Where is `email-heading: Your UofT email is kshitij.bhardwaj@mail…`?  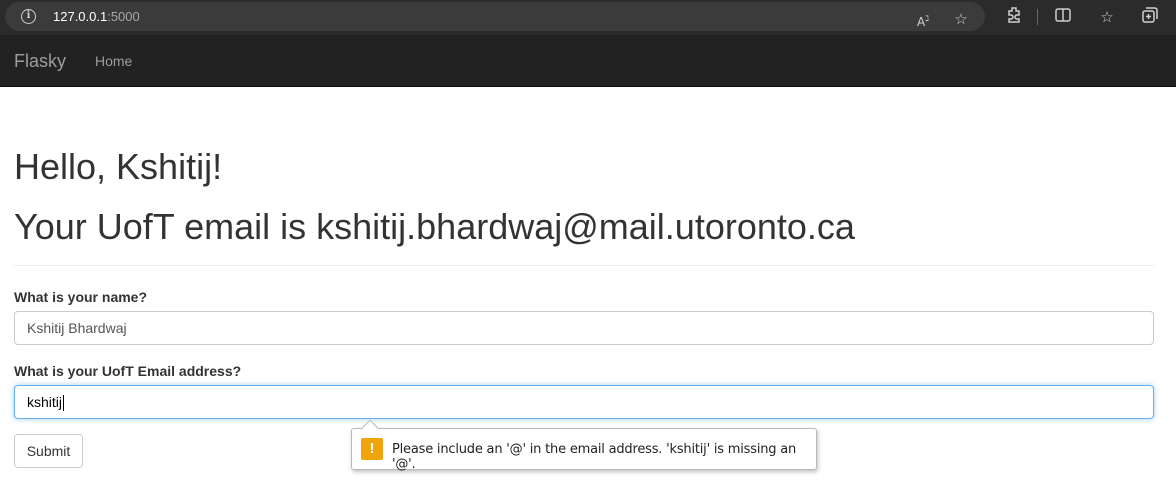
email-heading: Your UofT email is kshitij.bhardwaj@mail… is located at coordinates (434, 226).